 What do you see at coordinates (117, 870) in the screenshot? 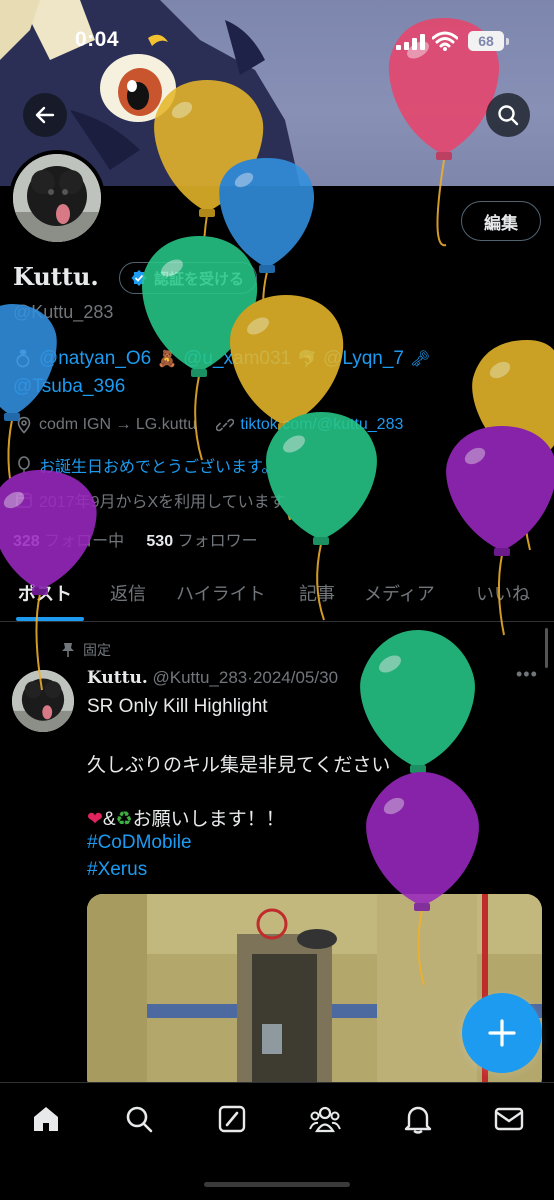
I see `hashtag-link: #Xerus` at bounding box center [117, 870].